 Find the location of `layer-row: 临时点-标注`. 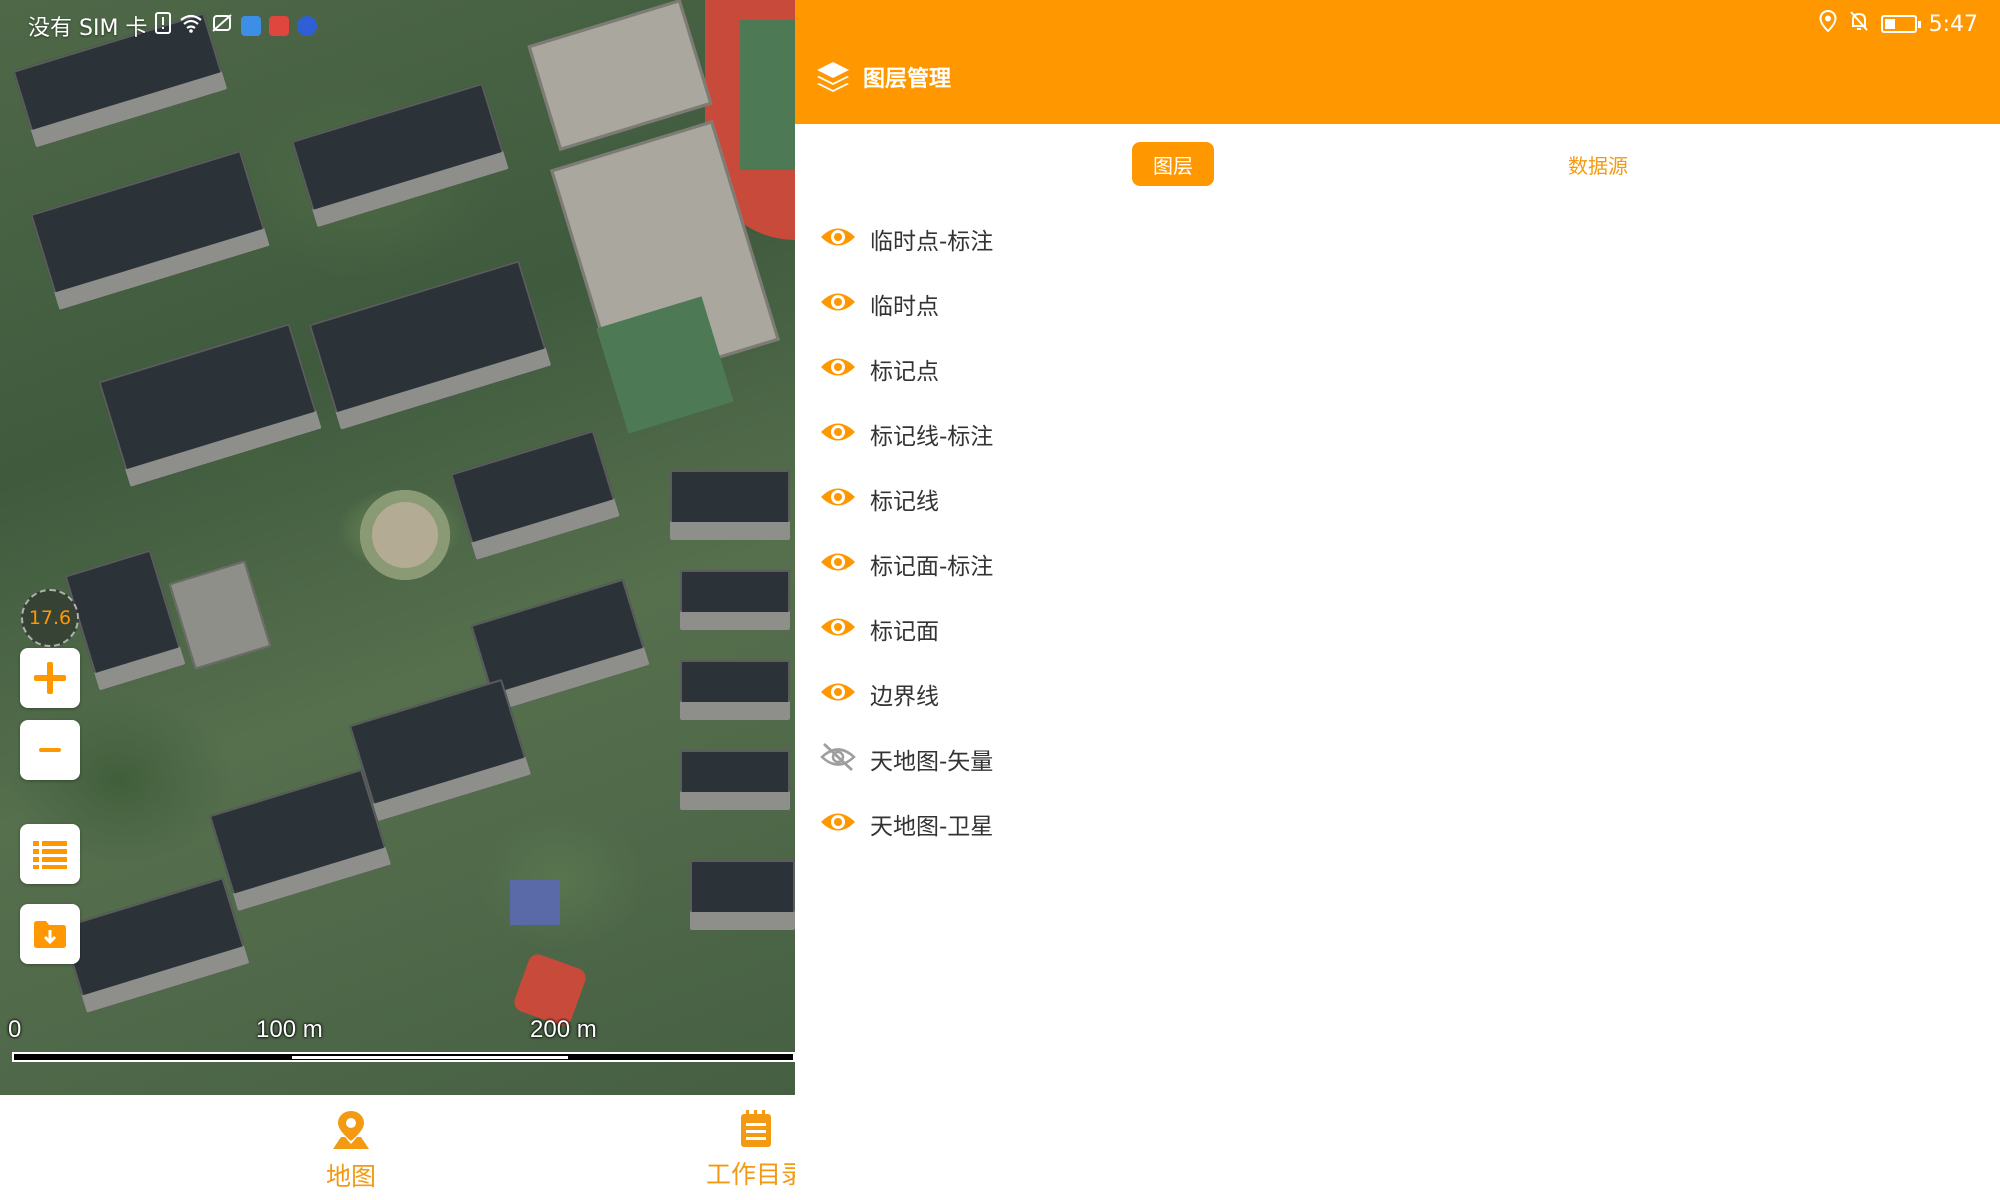

layer-row: 临时点-标注 is located at coordinates (1397, 238).